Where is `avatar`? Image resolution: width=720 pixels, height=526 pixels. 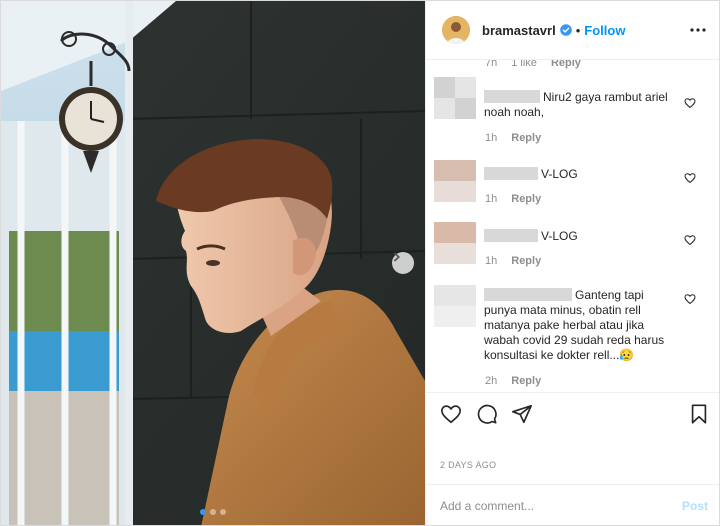 avatar is located at coordinates (456, 30).